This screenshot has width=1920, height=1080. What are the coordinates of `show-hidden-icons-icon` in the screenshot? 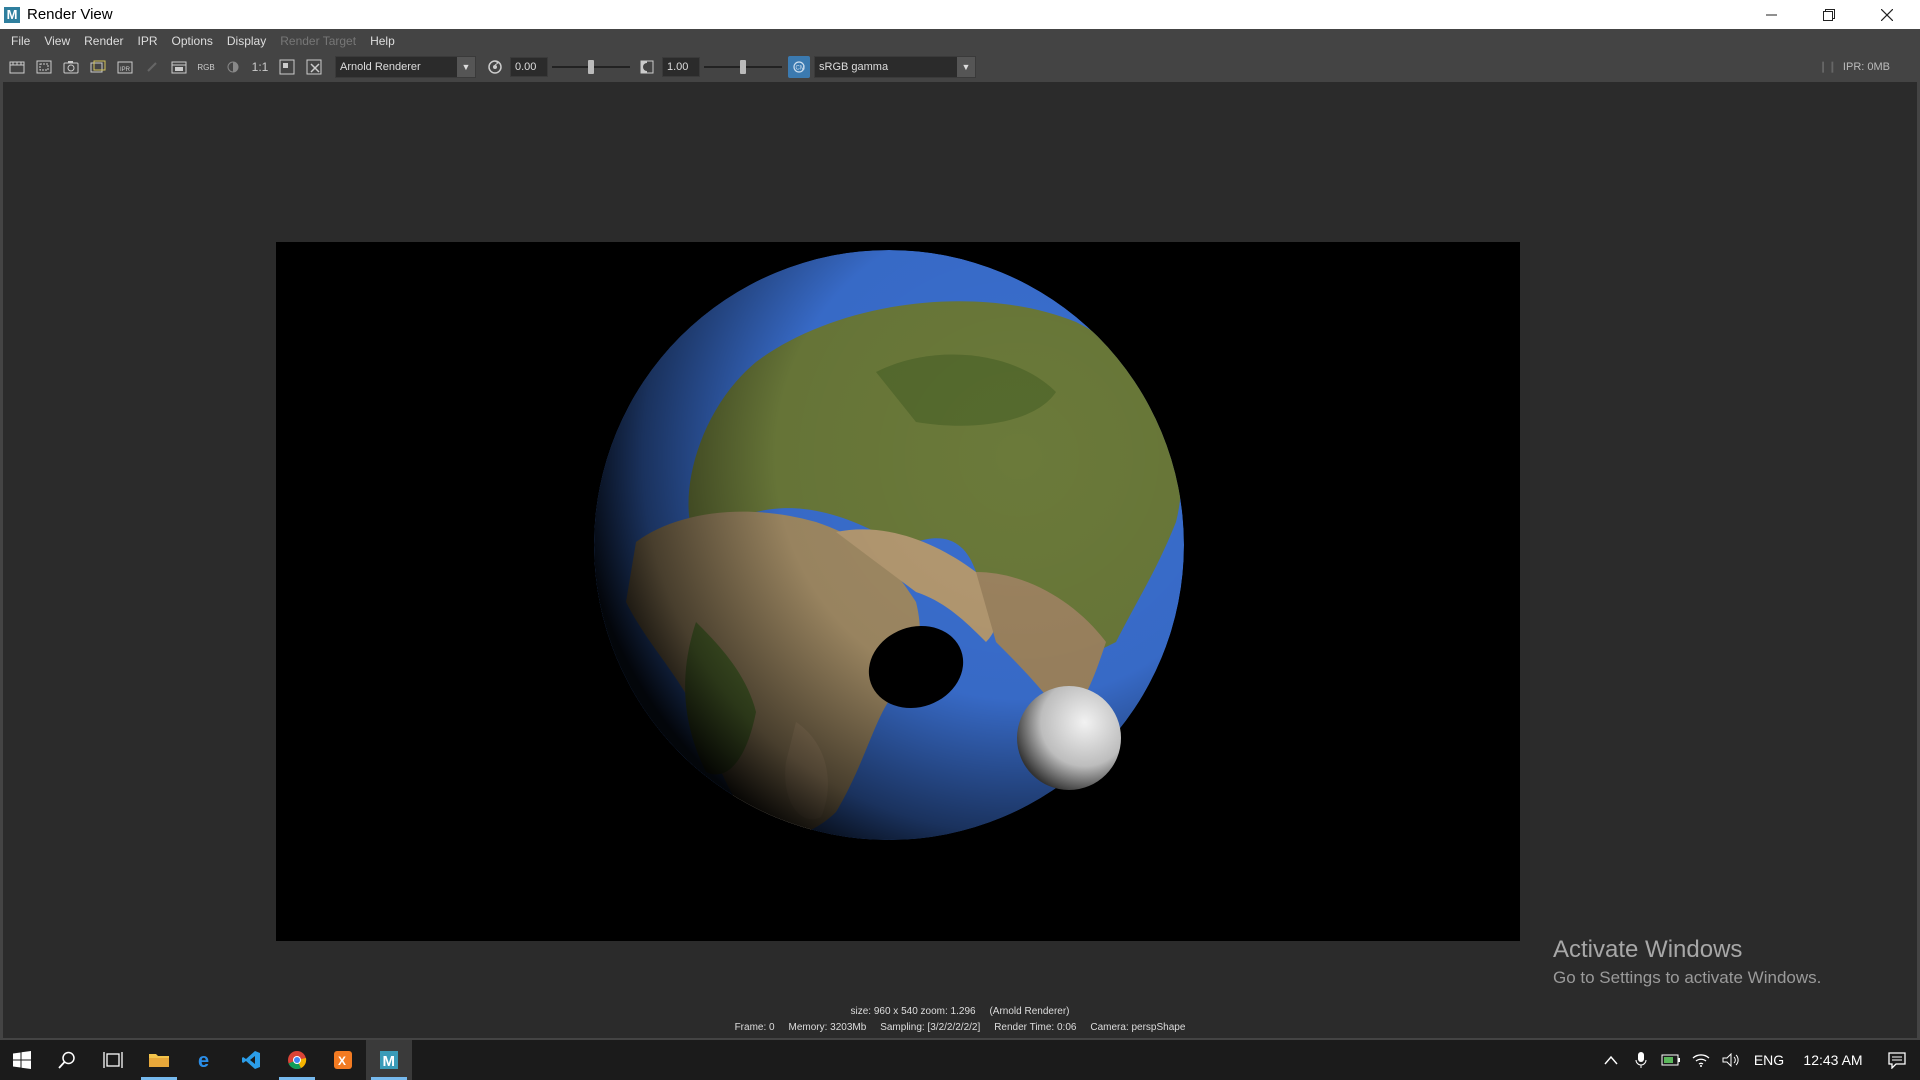 It's located at (1611, 1060).